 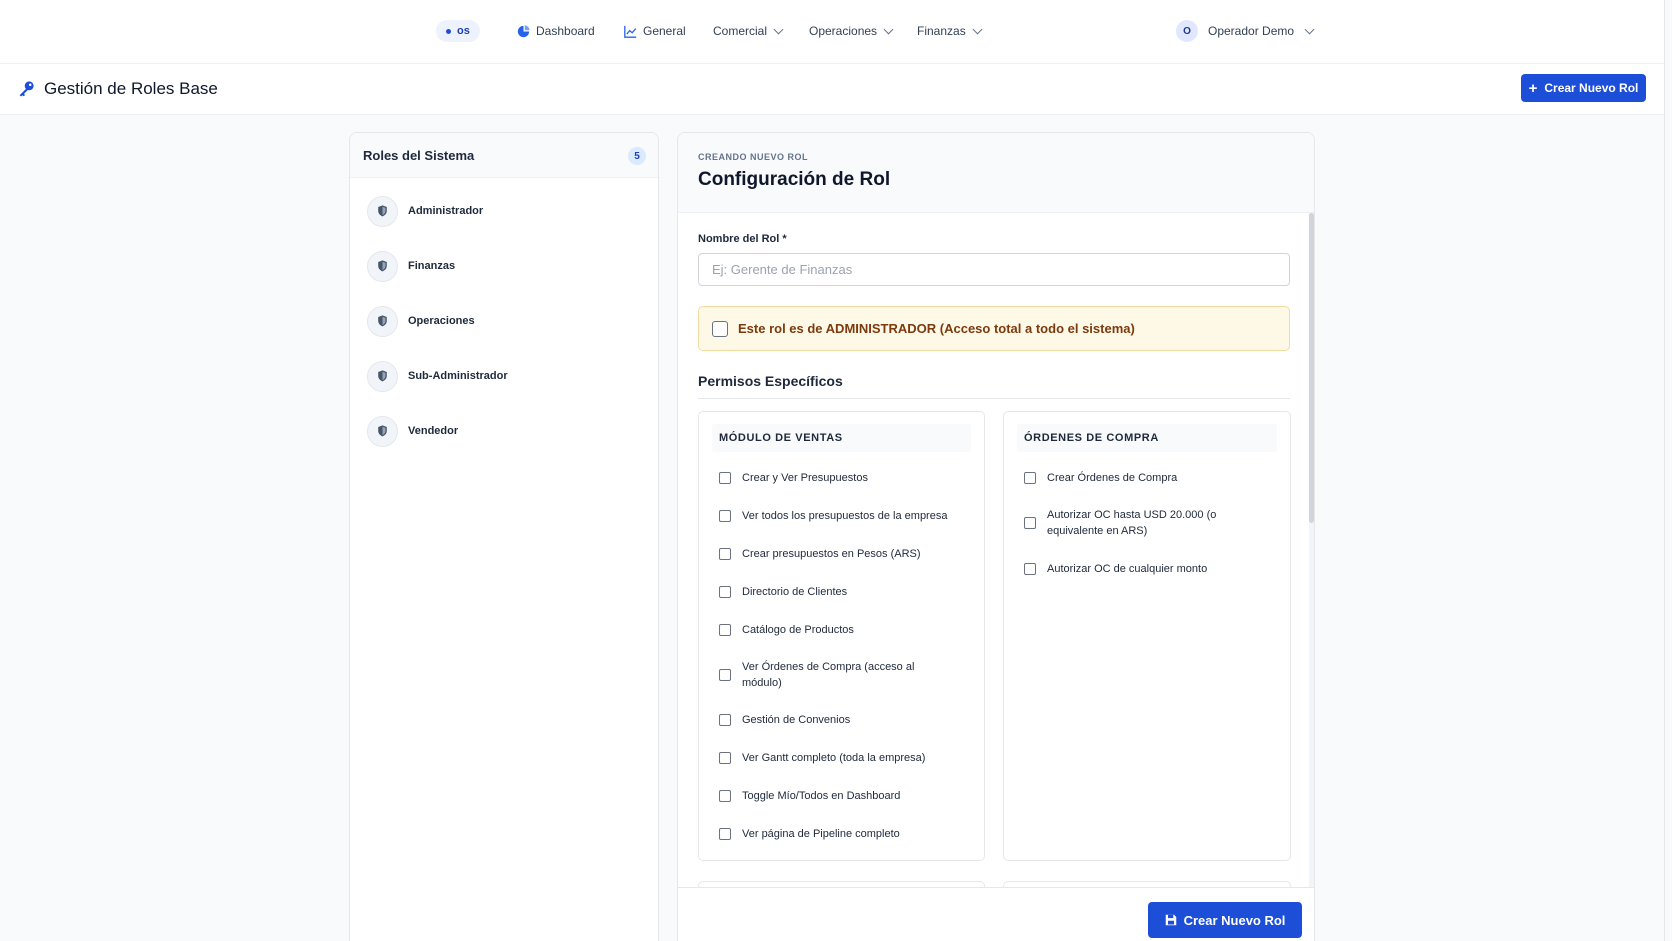 I want to click on permission-label: Autorizar OC de cualquier monto, so click(x=1127, y=569).